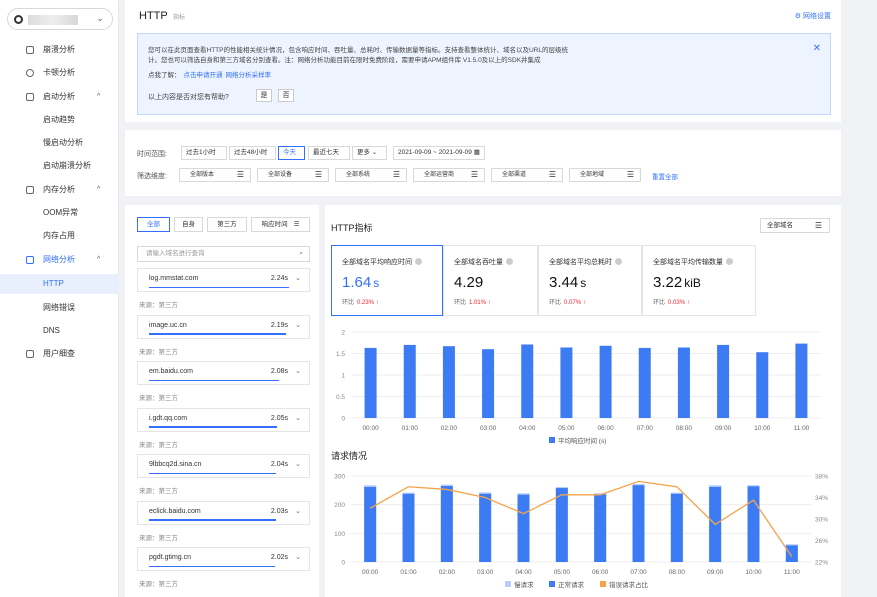  What do you see at coordinates (795, 225) in the screenshot?
I see `domain-select: 全部域名 ☰` at bounding box center [795, 225].